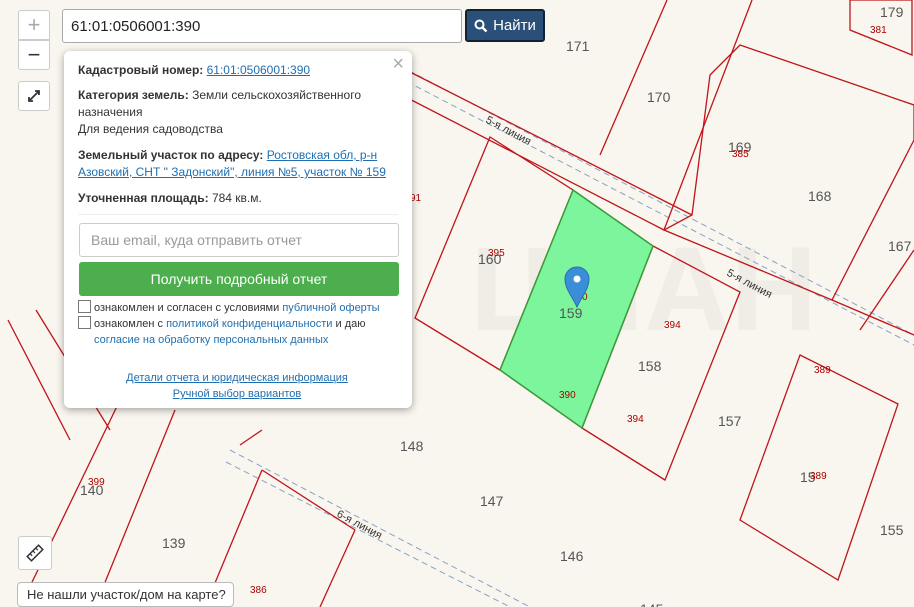 Image resolution: width=914 pixels, height=607 pixels. What do you see at coordinates (239, 240) in the screenshot?
I see `email-input: Ваш email, куда отправить отчет` at bounding box center [239, 240].